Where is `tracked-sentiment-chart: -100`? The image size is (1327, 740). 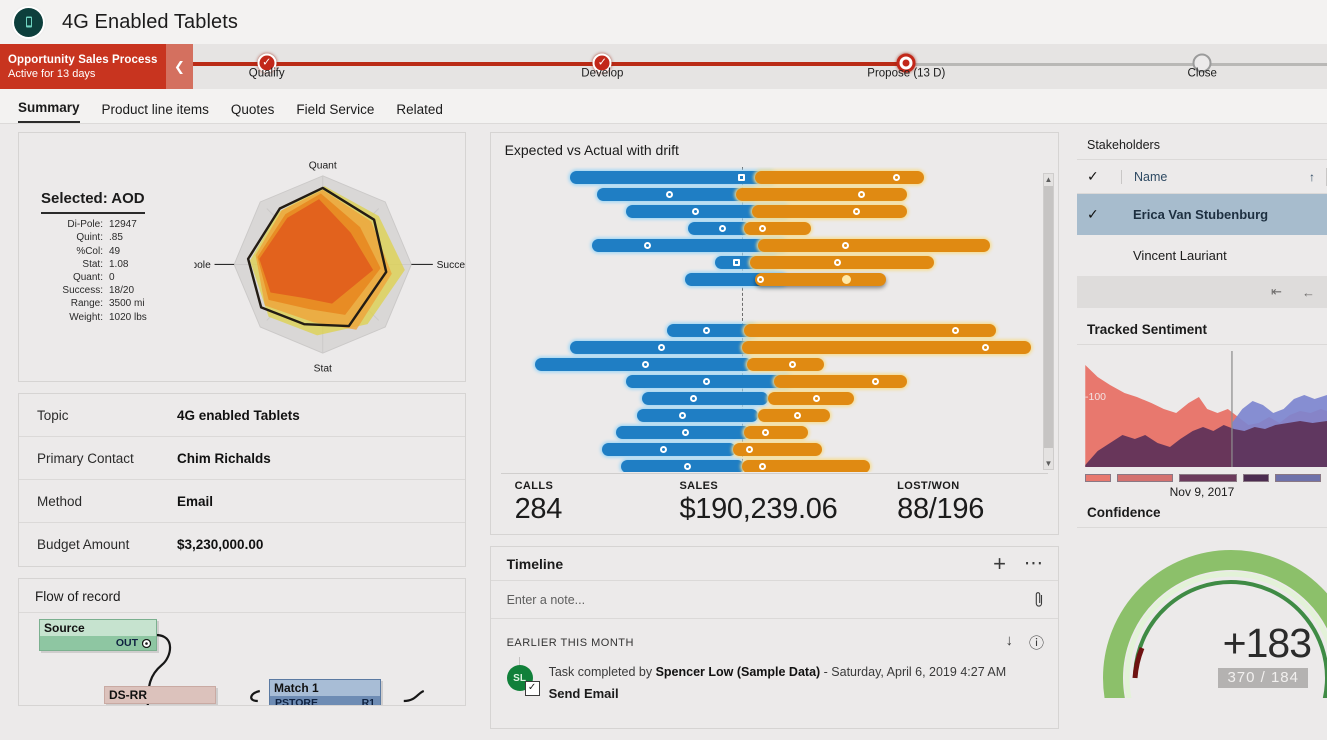 tracked-sentiment-chart: -100 is located at coordinates (1202, 411).